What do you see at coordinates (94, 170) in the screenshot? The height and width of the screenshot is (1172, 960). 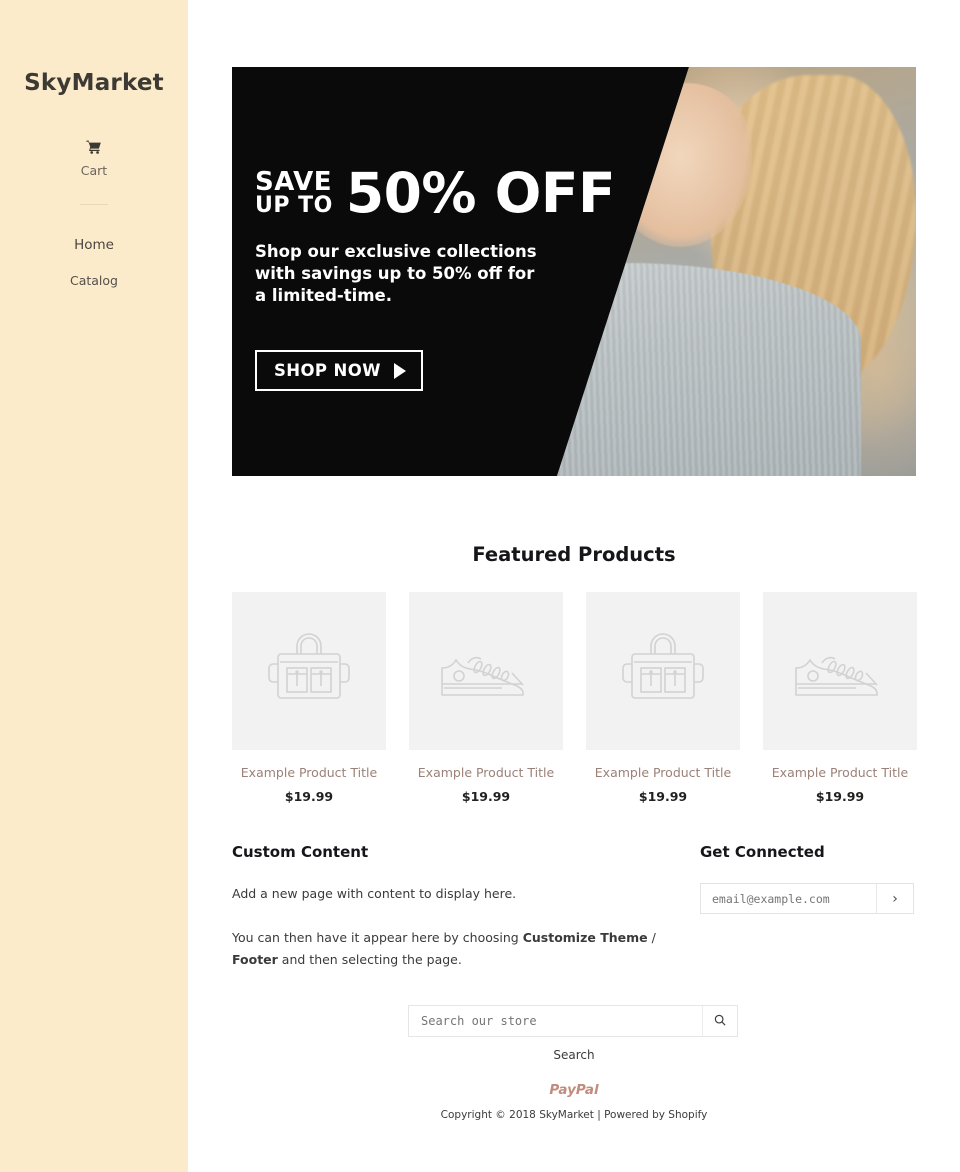 I see `cart-label: Cart` at bounding box center [94, 170].